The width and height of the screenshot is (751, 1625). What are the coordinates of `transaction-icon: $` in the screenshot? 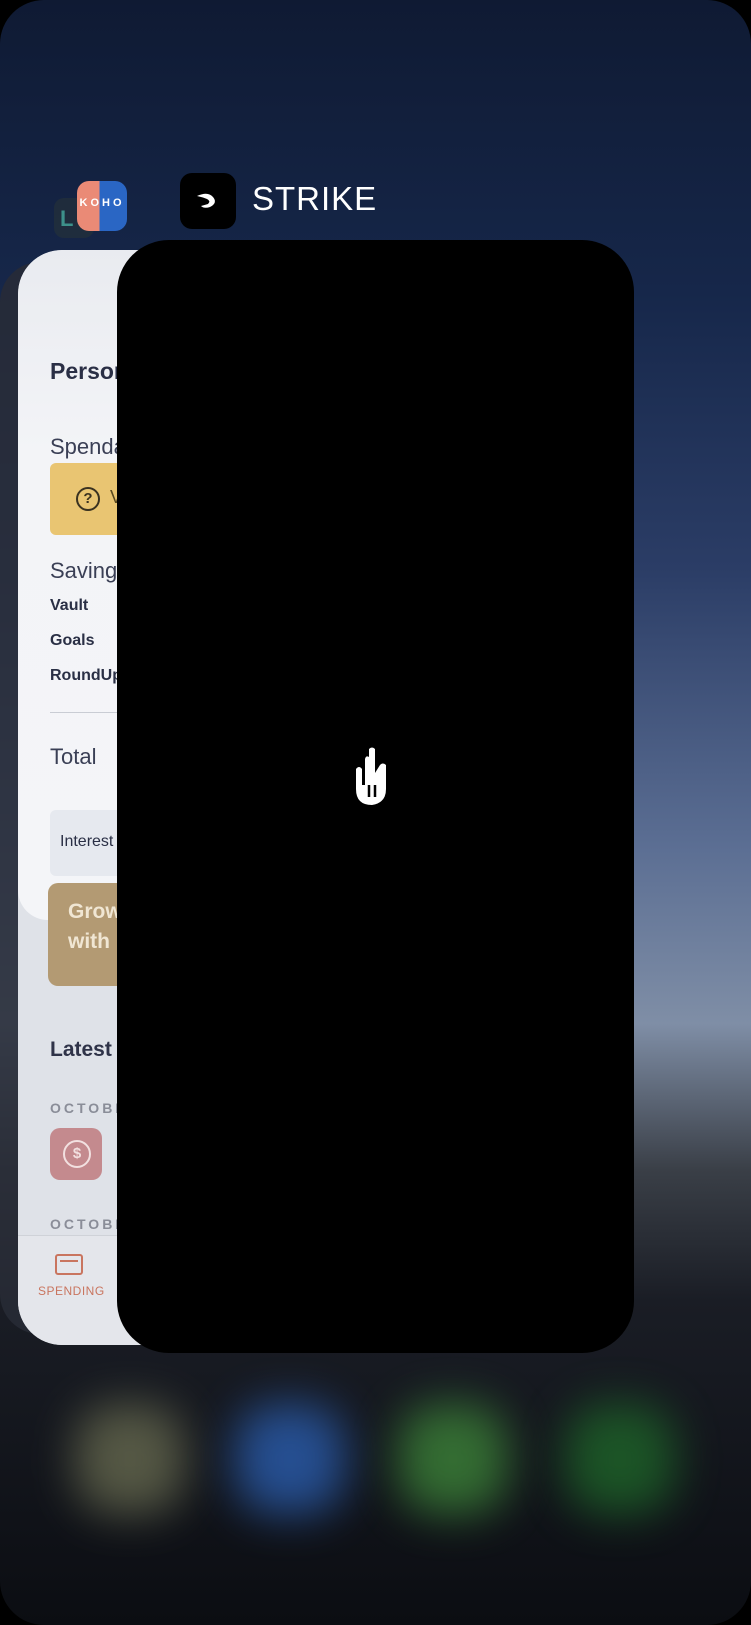 It's located at (76, 1154).